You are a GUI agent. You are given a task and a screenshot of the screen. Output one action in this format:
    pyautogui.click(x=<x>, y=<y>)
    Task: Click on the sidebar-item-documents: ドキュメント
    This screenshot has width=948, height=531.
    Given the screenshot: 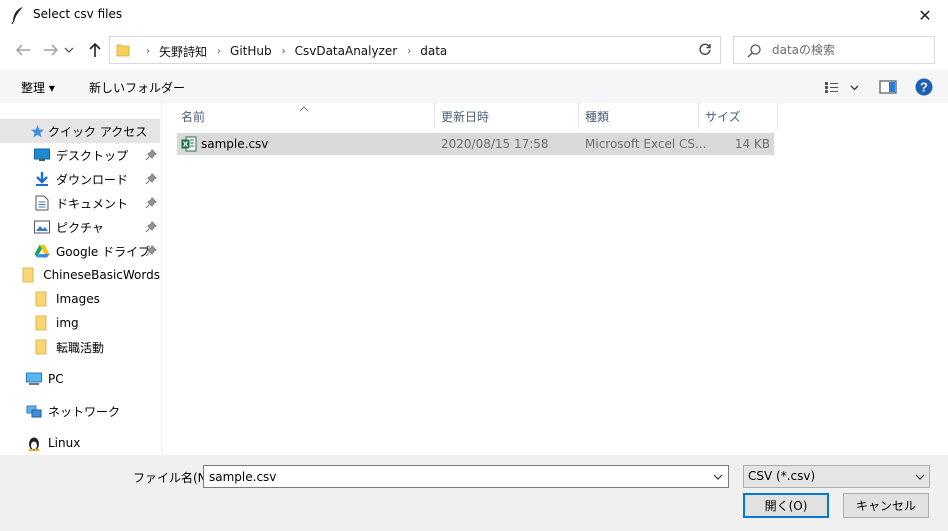 What is the action you would take?
    pyautogui.click(x=80, y=203)
    